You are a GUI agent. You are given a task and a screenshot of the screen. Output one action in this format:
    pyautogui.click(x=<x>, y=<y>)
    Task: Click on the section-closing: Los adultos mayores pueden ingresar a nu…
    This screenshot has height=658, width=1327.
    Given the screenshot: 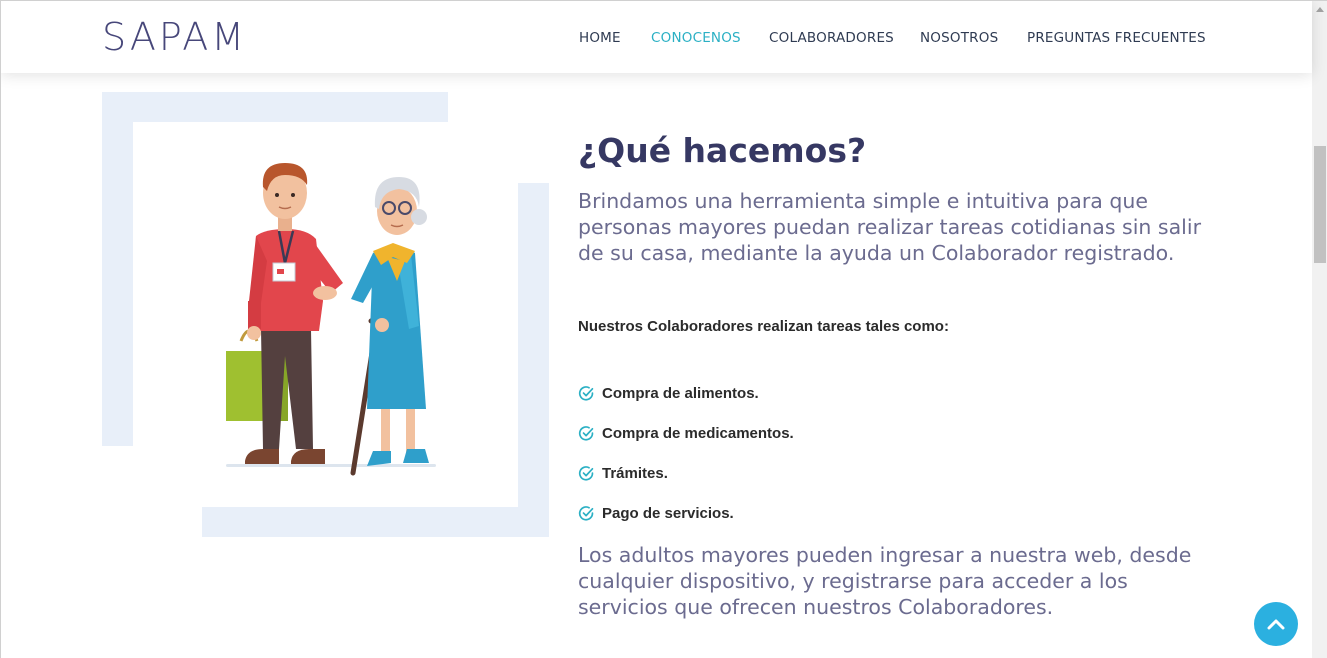 What is the action you would take?
    pyautogui.click(x=885, y=581)
    